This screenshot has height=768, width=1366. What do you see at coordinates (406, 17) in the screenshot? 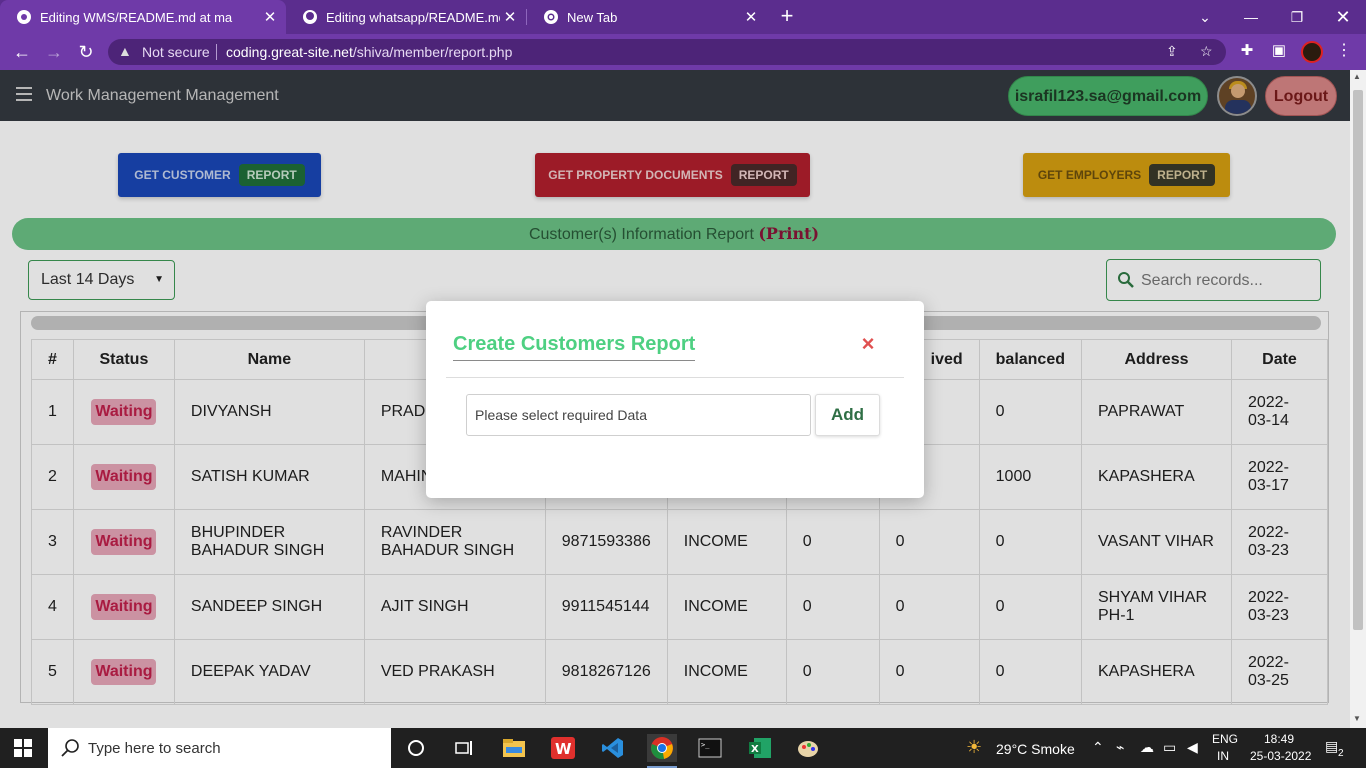
I see `tab-whatsapp-readme: Editing whatsapp/README.md a ✕` at bounding box center [406, 17].